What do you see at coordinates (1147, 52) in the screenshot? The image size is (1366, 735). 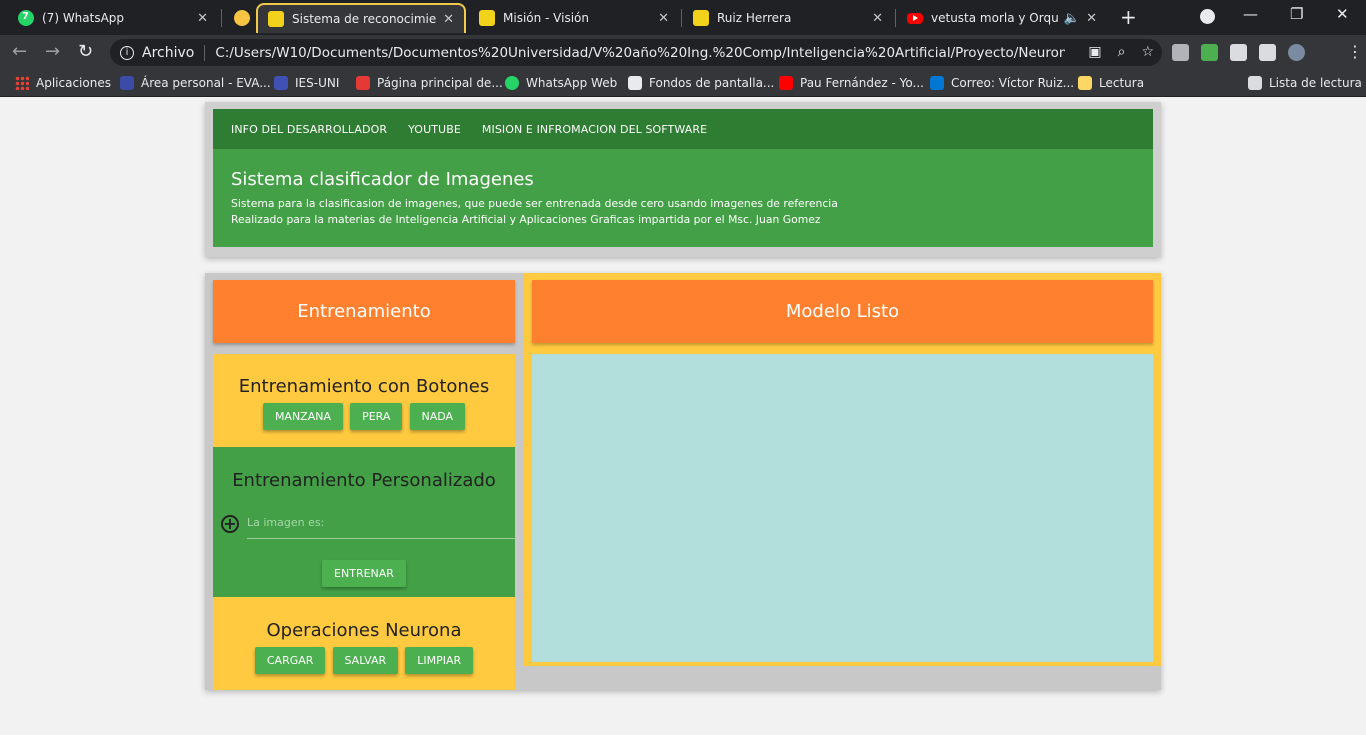 I see `bookmark-star-icon: ☆` at bounding box center [1147, 52].